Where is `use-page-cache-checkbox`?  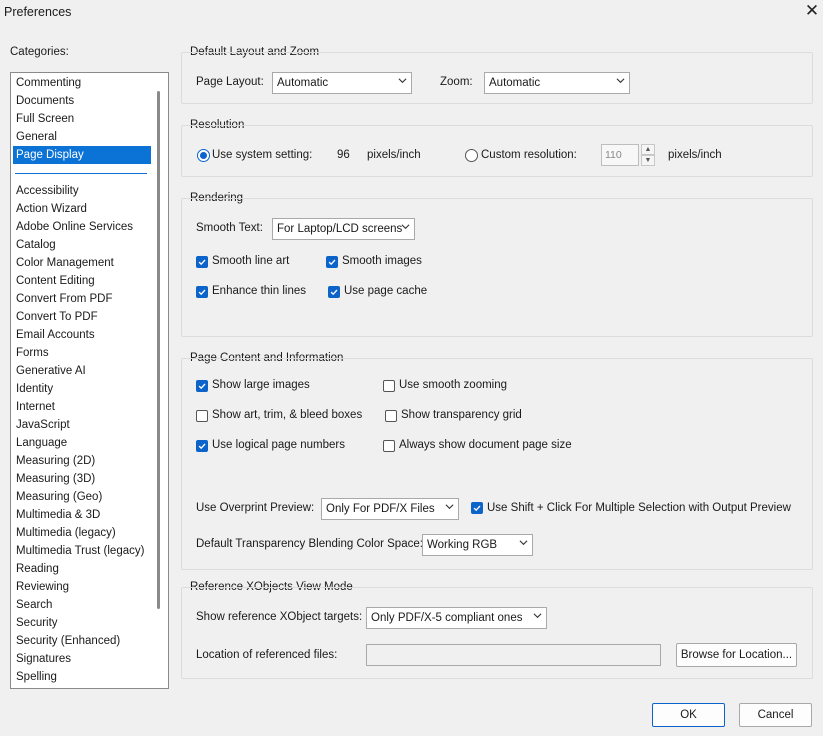
use-page-cache-checkbox is located at coordinates (334, 292).